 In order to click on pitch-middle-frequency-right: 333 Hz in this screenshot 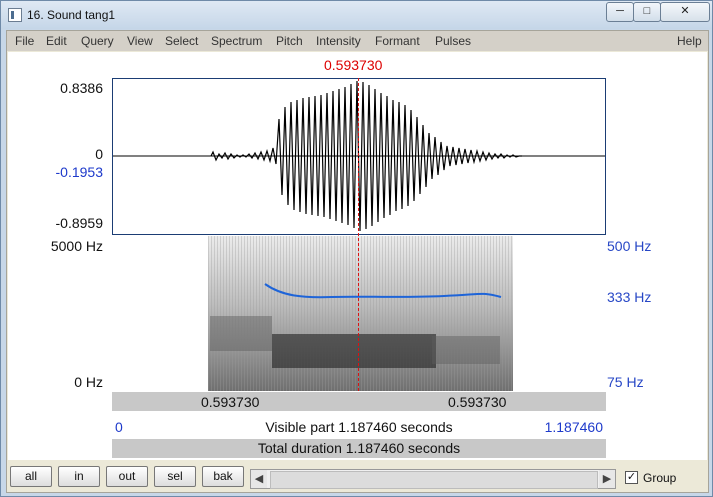, I will do `click(629, 297)`.